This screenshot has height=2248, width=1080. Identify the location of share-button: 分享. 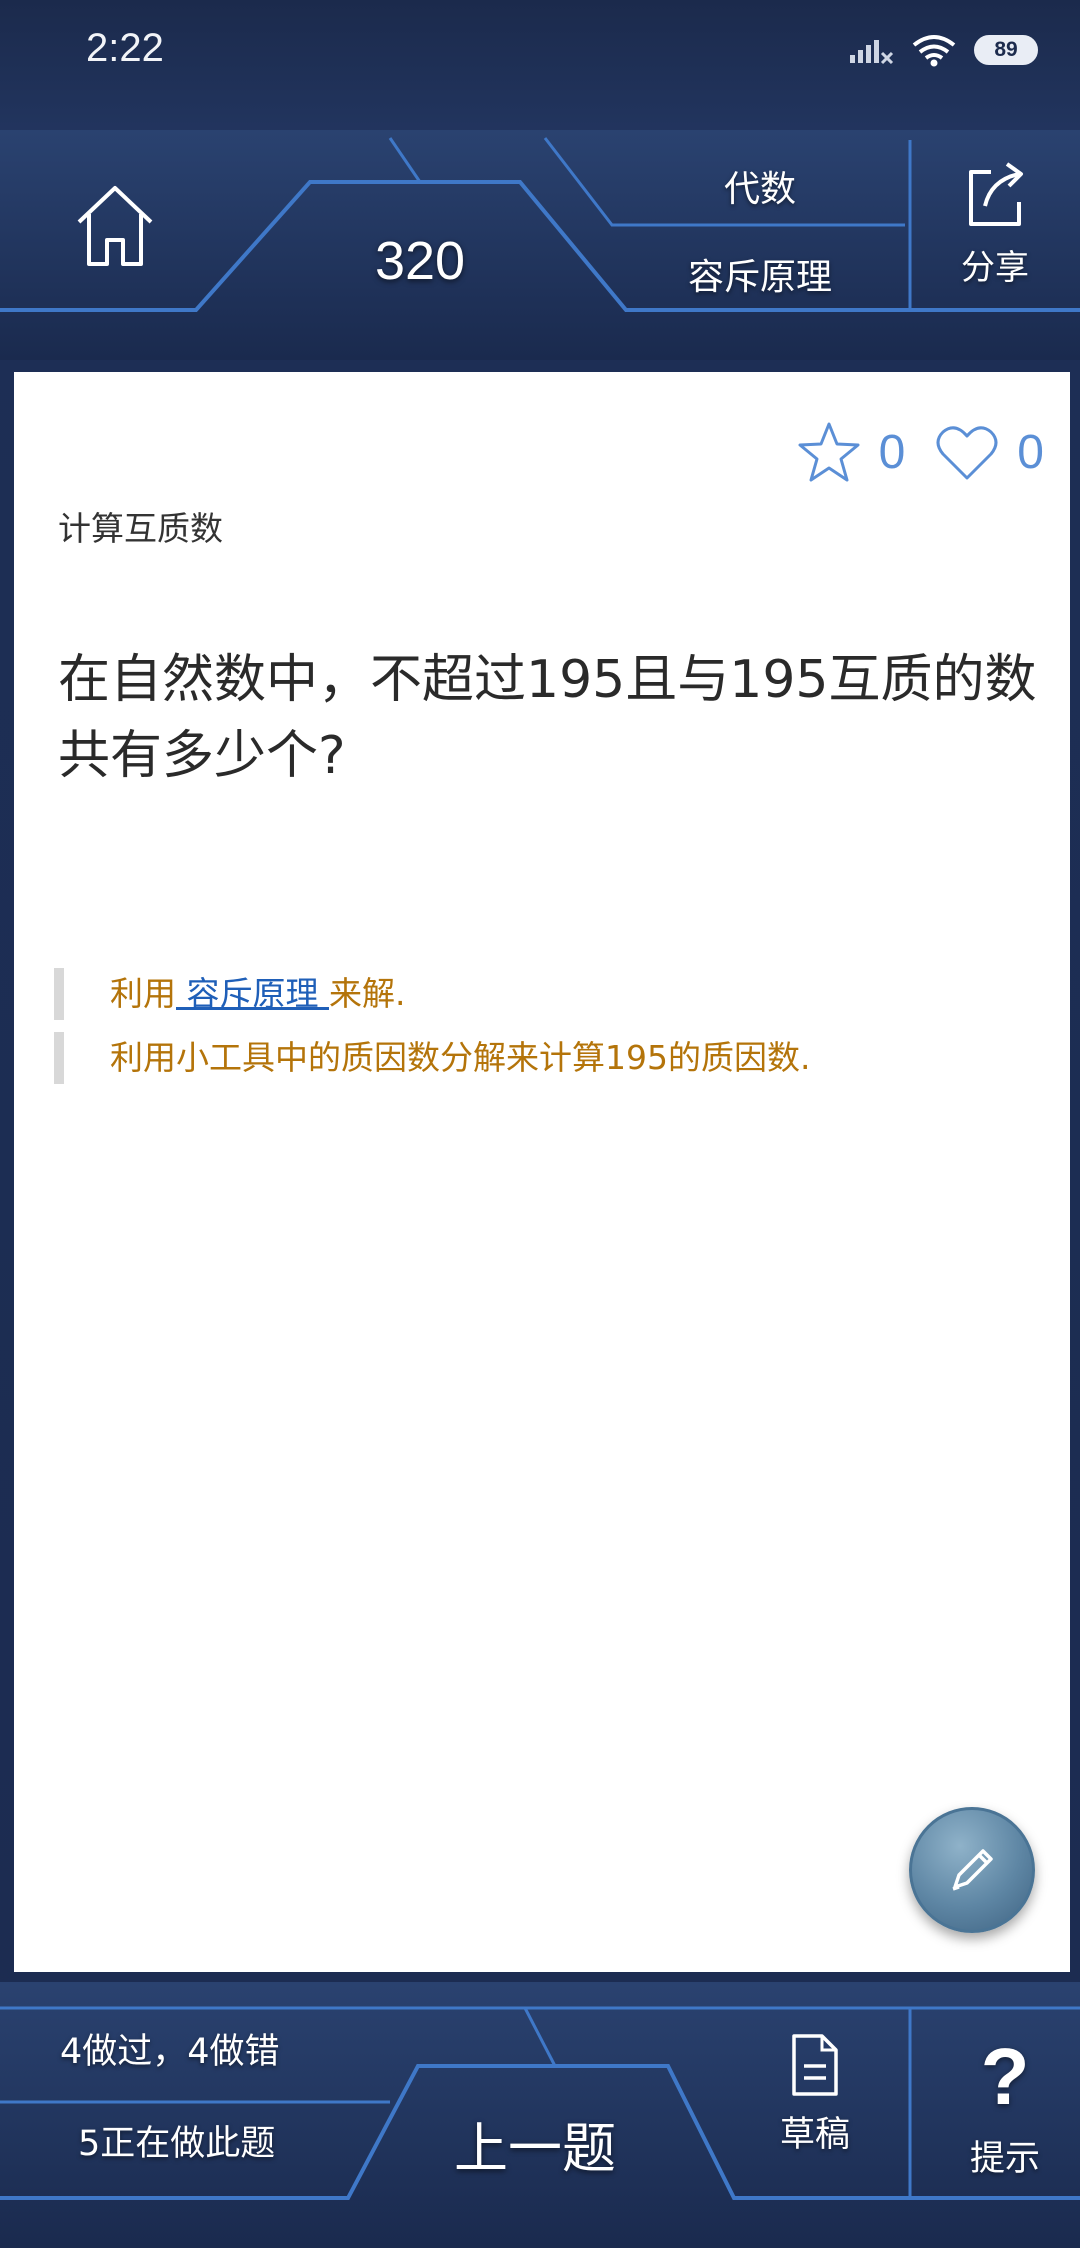
(995, 245).